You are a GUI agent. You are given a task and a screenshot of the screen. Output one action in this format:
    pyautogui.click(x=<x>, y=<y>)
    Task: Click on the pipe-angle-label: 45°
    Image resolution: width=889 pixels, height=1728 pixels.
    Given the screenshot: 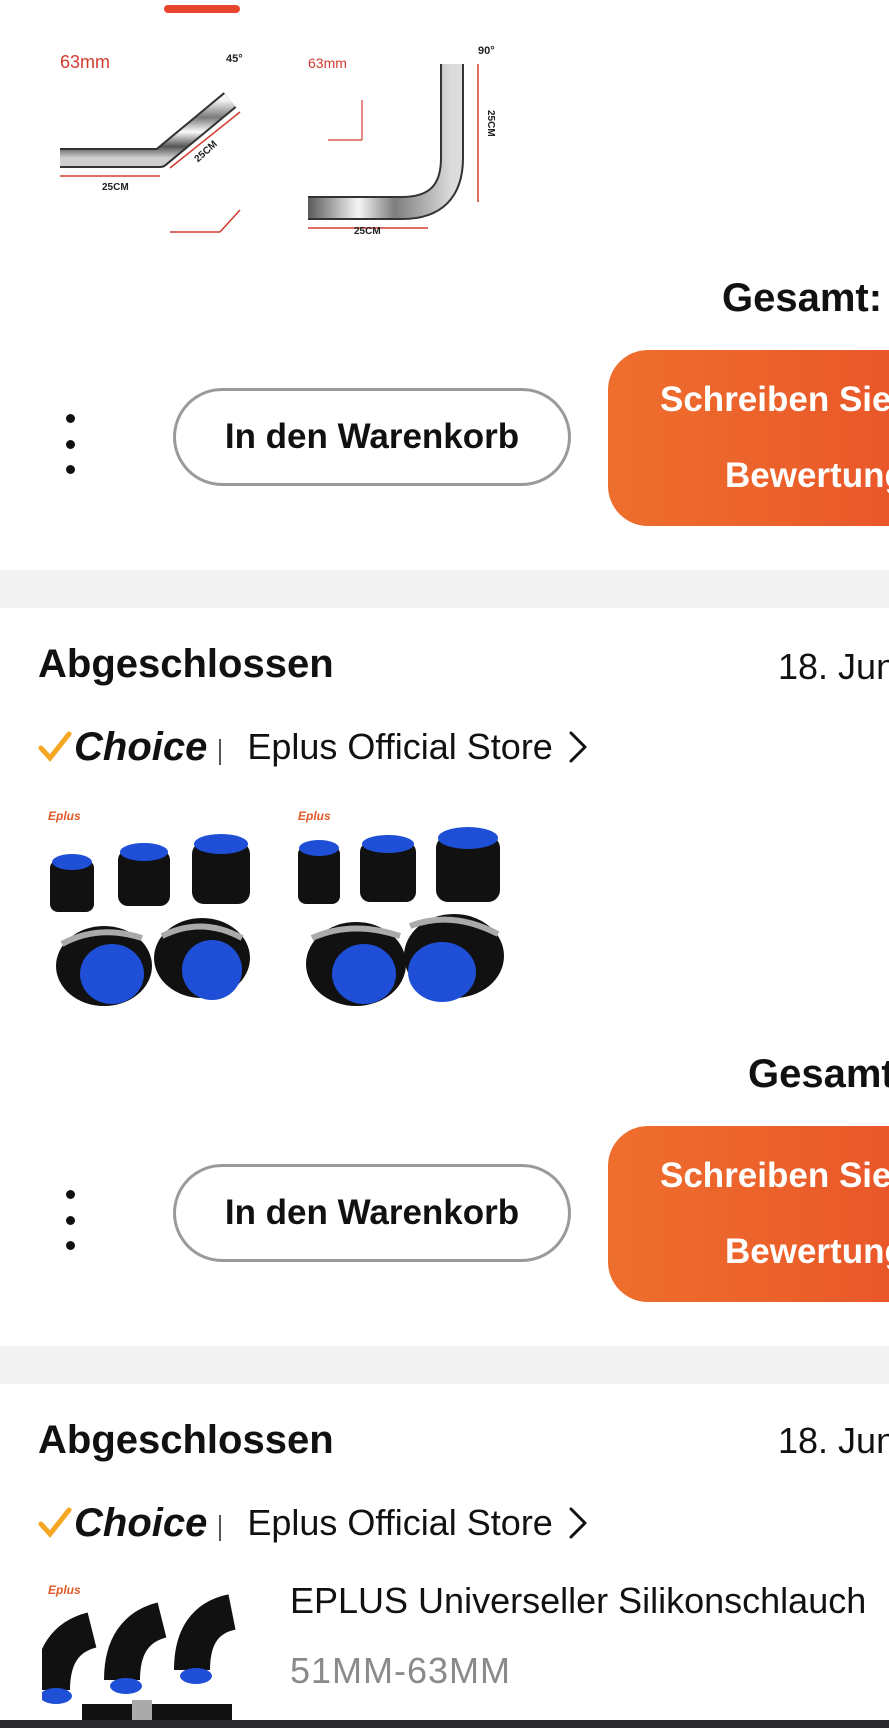 What is the action you would take?
    pyautogui.click(x=234, y=59)
    